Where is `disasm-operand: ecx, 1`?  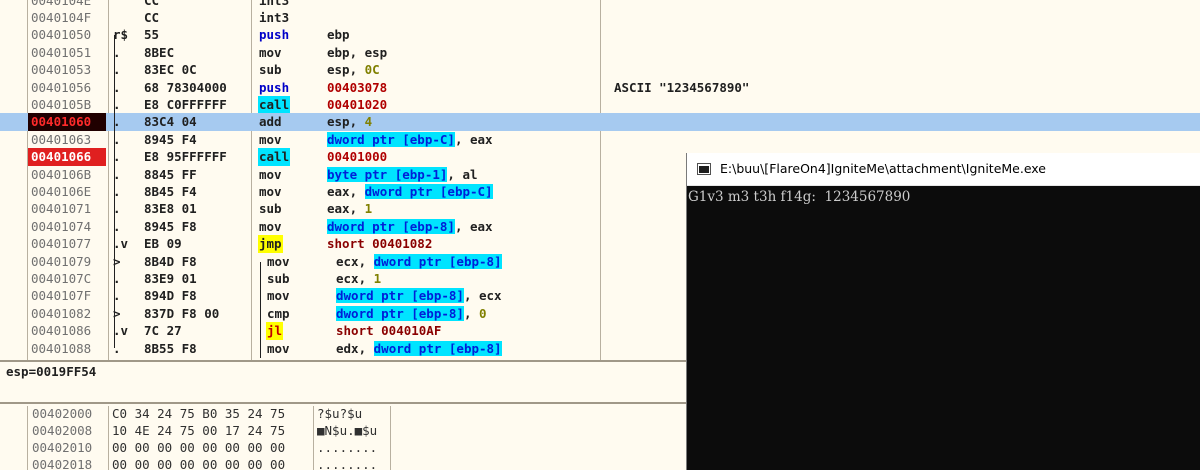 disasm-operand: ecx, 1 is located at coordinates (359, 278).